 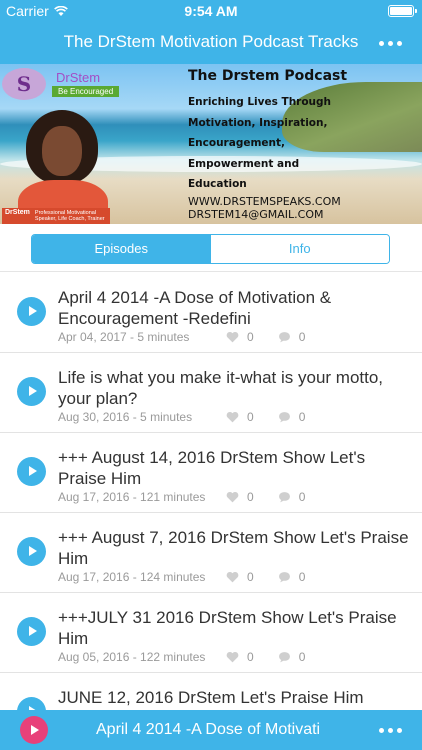 I want to click on episode-meta: Apr 04, 2017 - 5 minutes 0 0, so click(x=181, y=337).